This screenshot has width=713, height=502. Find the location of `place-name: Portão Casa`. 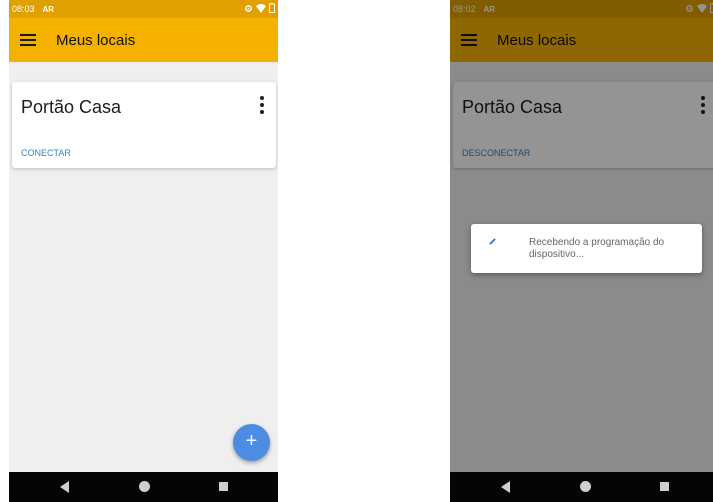

place-name: Portão Casa is located at coordinates (71, 107).